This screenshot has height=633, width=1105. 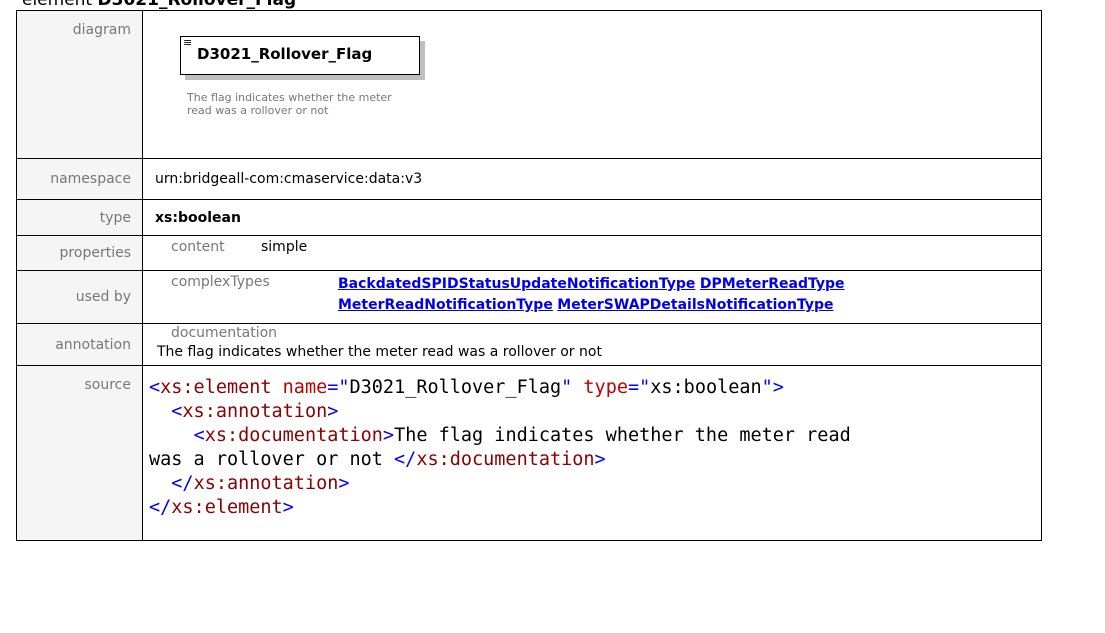 What do you see at coordinates (79, 84) in the screenshot?
I see `diagram-label-cell: diagram` at bounding box center [79, 84].